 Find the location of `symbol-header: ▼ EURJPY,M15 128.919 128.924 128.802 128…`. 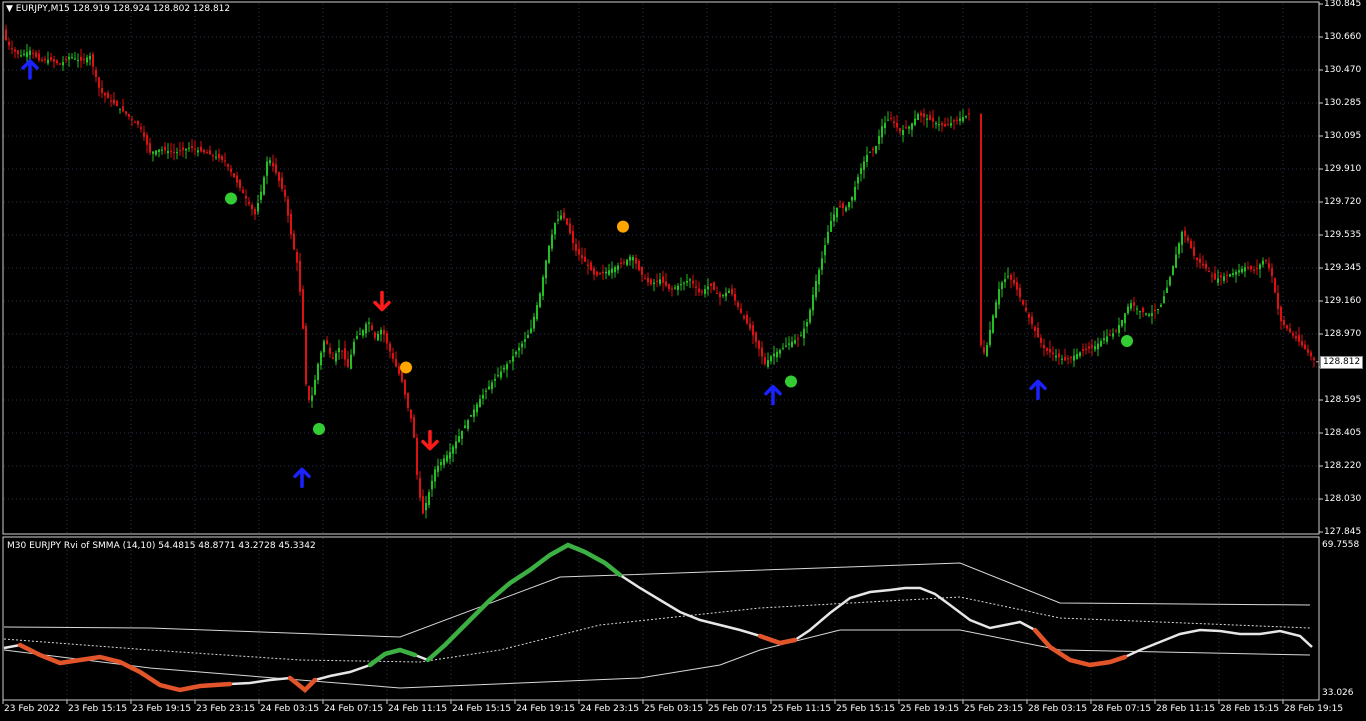

symbol-header: ▼ EURJPY,M15 128.919 128.924 128.802 128… is located at coordinates (118, 9).